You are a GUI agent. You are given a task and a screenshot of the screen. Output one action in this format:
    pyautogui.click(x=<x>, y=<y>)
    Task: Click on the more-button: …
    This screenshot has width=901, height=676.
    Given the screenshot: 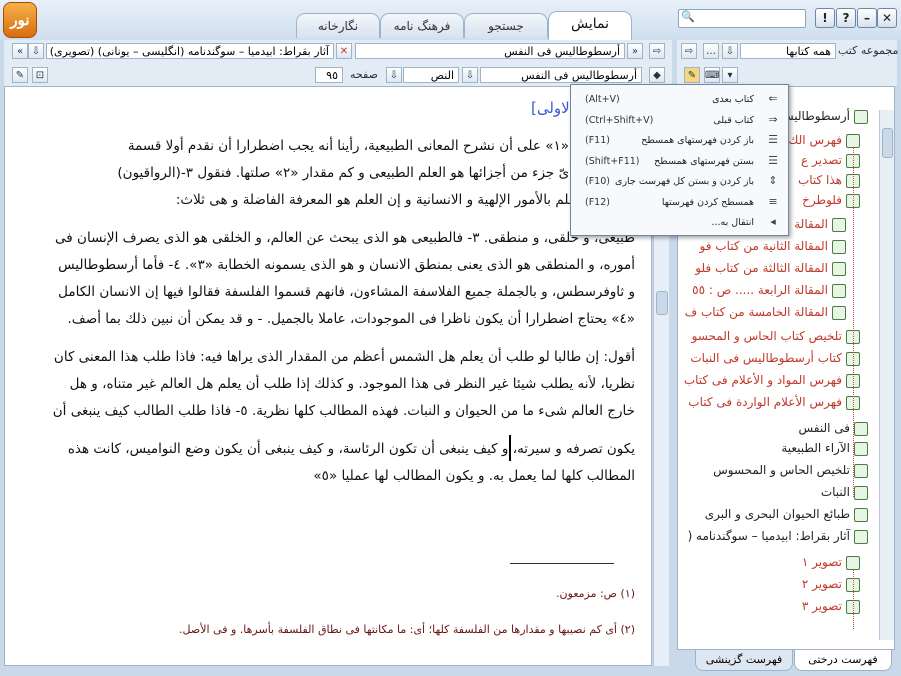 What is the action you would take?
    pyautogui.click(x=711, y=51)
    